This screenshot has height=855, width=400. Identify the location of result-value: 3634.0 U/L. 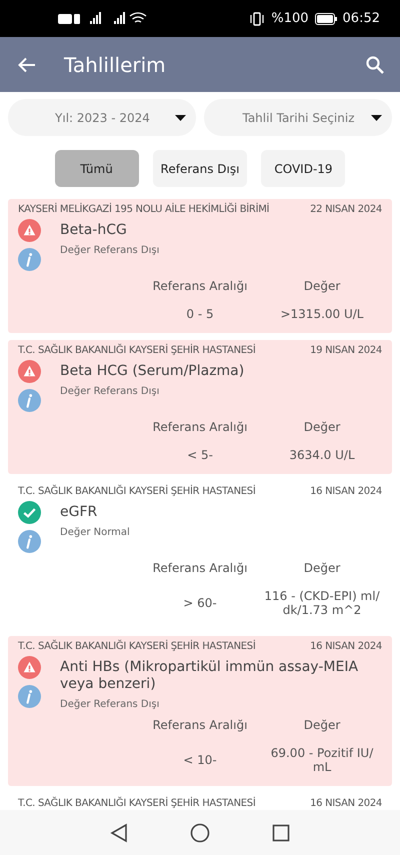
(322, 455).